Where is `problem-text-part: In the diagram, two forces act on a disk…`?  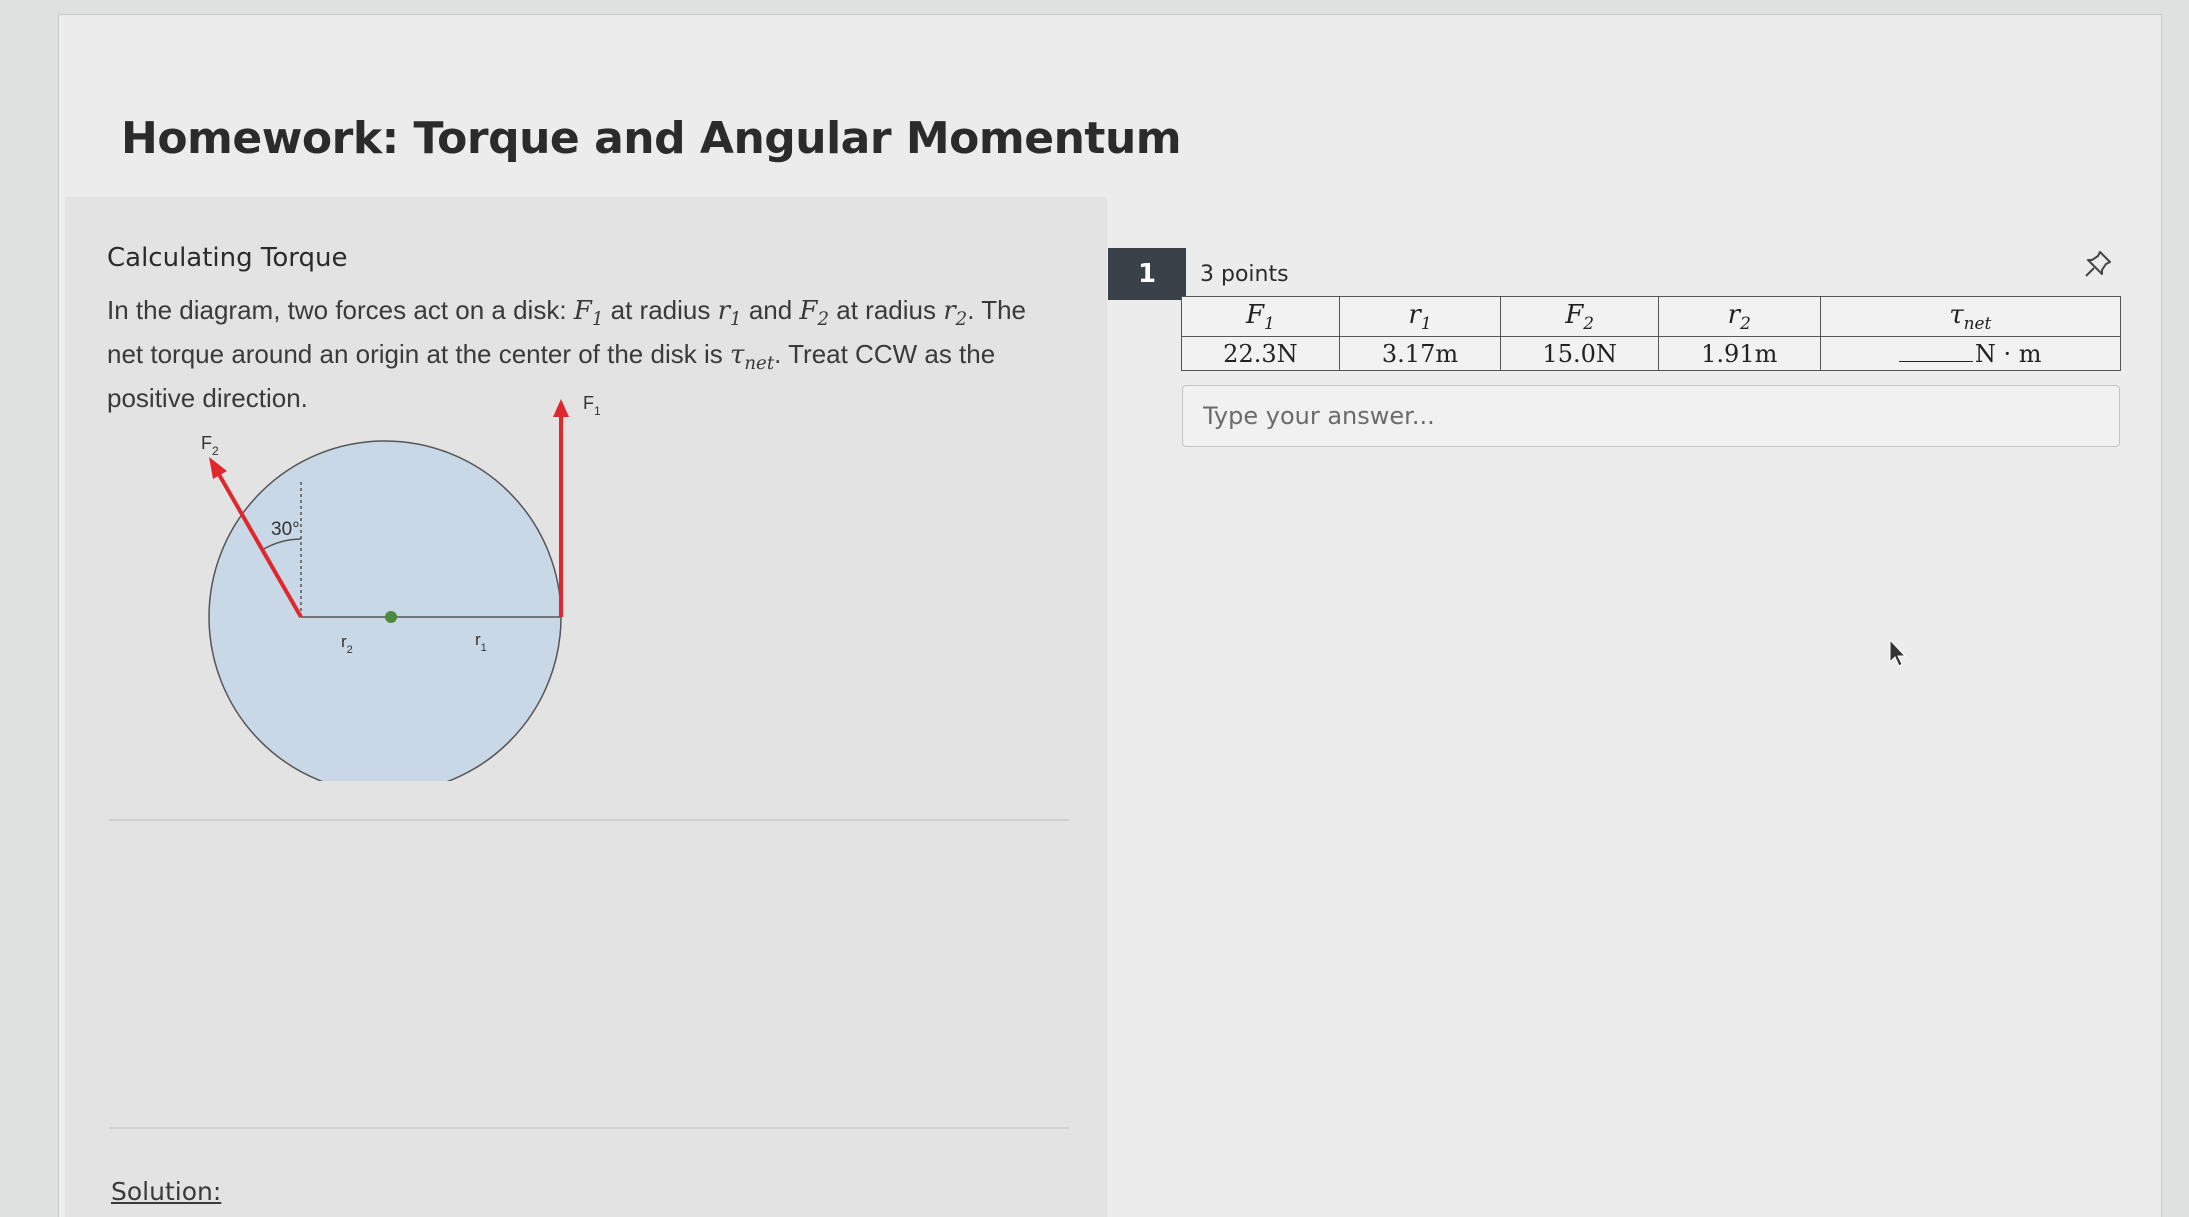 problem-text-part: In the diagram, two forces act on a disk… is located at coordinates (340, 310).